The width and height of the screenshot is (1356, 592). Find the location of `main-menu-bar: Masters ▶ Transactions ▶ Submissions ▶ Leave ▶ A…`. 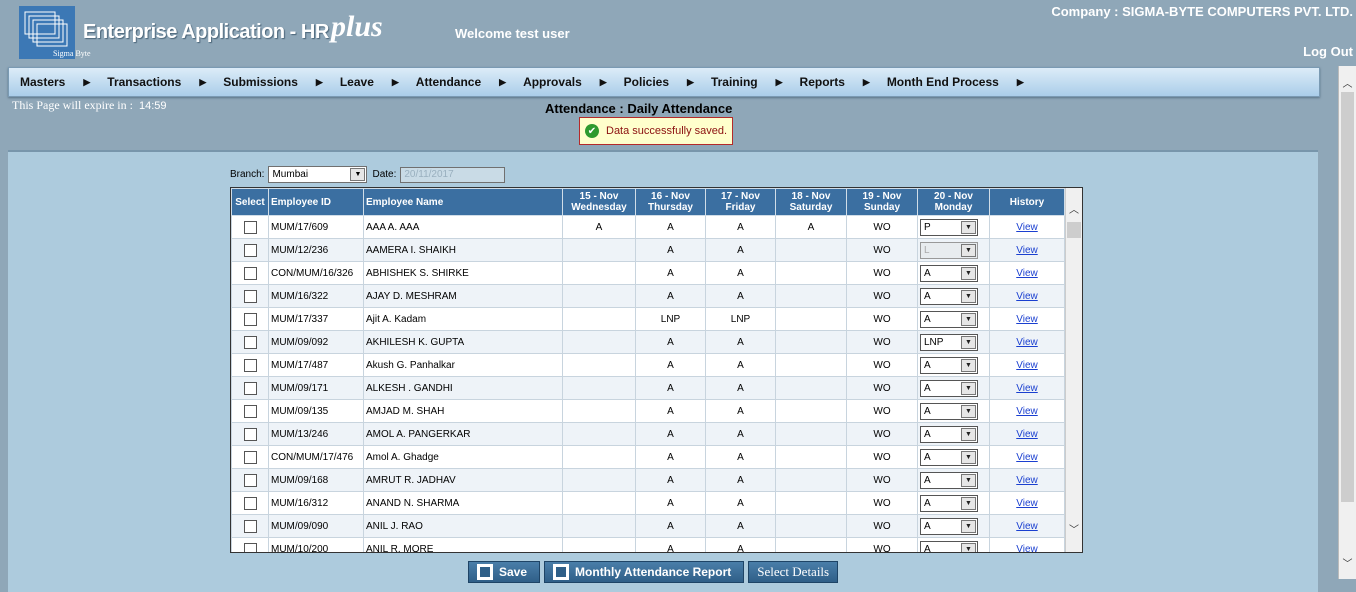

main-menu-bar: Masters ▶ Transactions ▶ Submissions ▶ Leave ▶ A… is located at coordinates (664, 82).